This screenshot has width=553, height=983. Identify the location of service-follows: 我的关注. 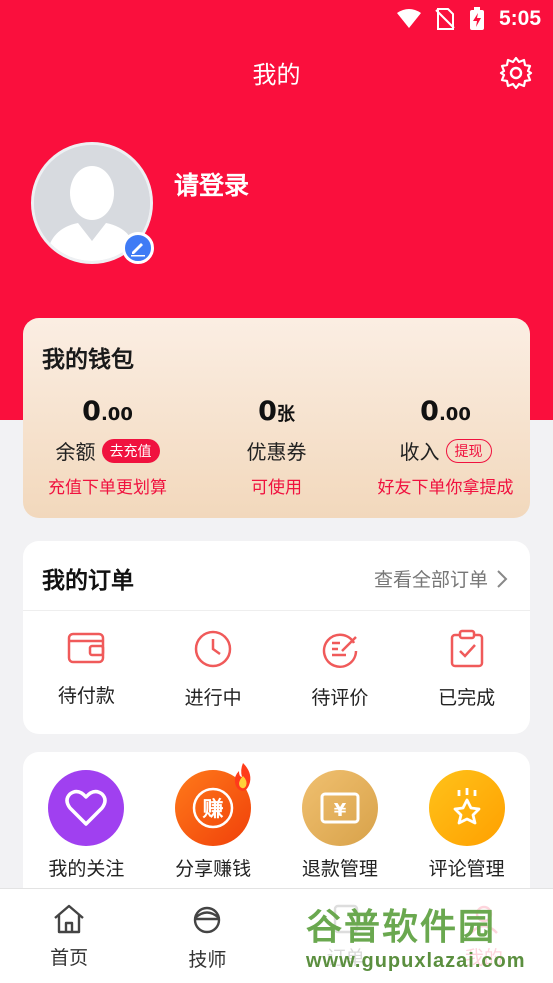
(86, 825).